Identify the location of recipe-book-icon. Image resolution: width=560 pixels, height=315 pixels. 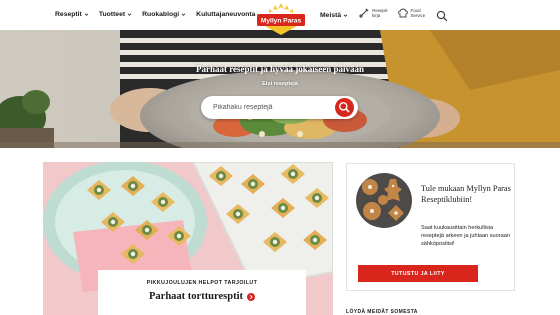
(364, 13).